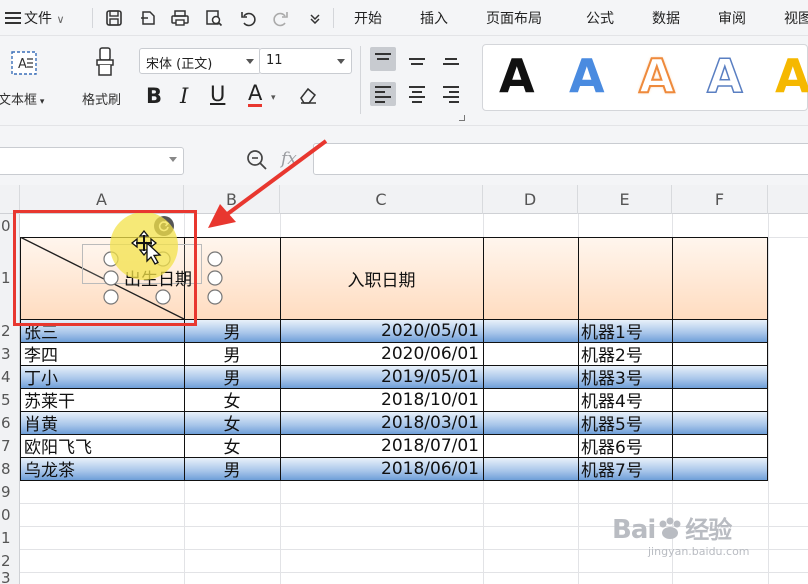 The height and width of the screenshot is (584, 808). I want to click on format-painter-icon, so click(105, 62).